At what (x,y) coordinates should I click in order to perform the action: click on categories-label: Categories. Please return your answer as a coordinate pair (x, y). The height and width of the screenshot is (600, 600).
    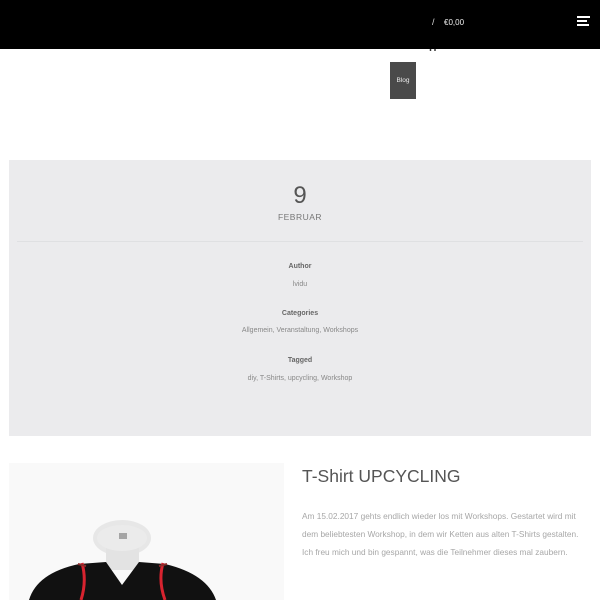
    Looking at the image, I should click on (300, 313).